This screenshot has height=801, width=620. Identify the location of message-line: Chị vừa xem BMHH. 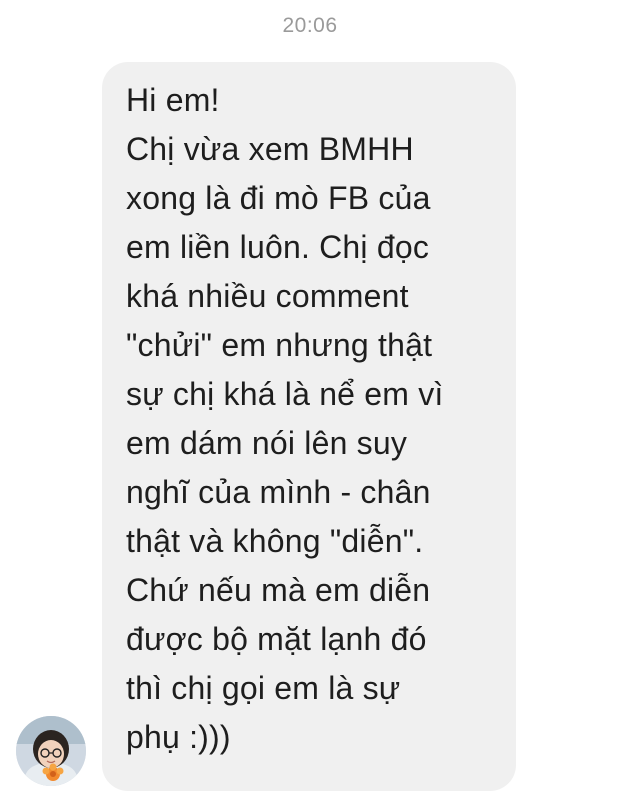
(270, 149).